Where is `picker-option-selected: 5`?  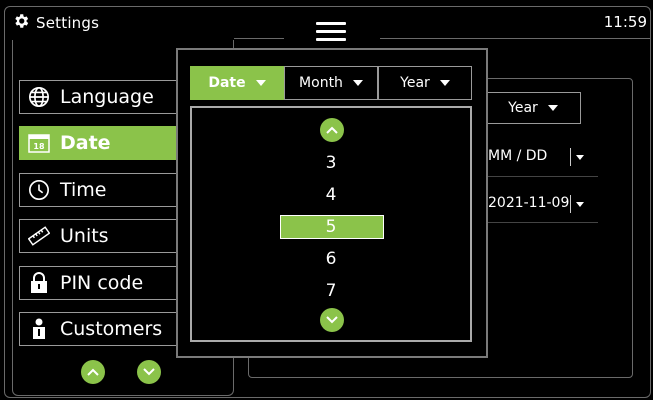
picker-option-selected: 5 is located at coordinates (331, 227).